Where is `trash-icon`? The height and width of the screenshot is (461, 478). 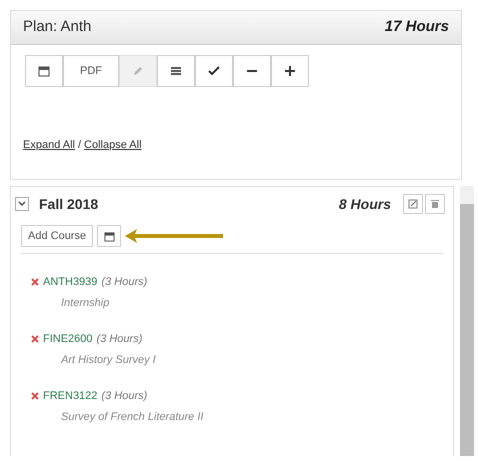
trash-icon is located at coordinates (435, 204).